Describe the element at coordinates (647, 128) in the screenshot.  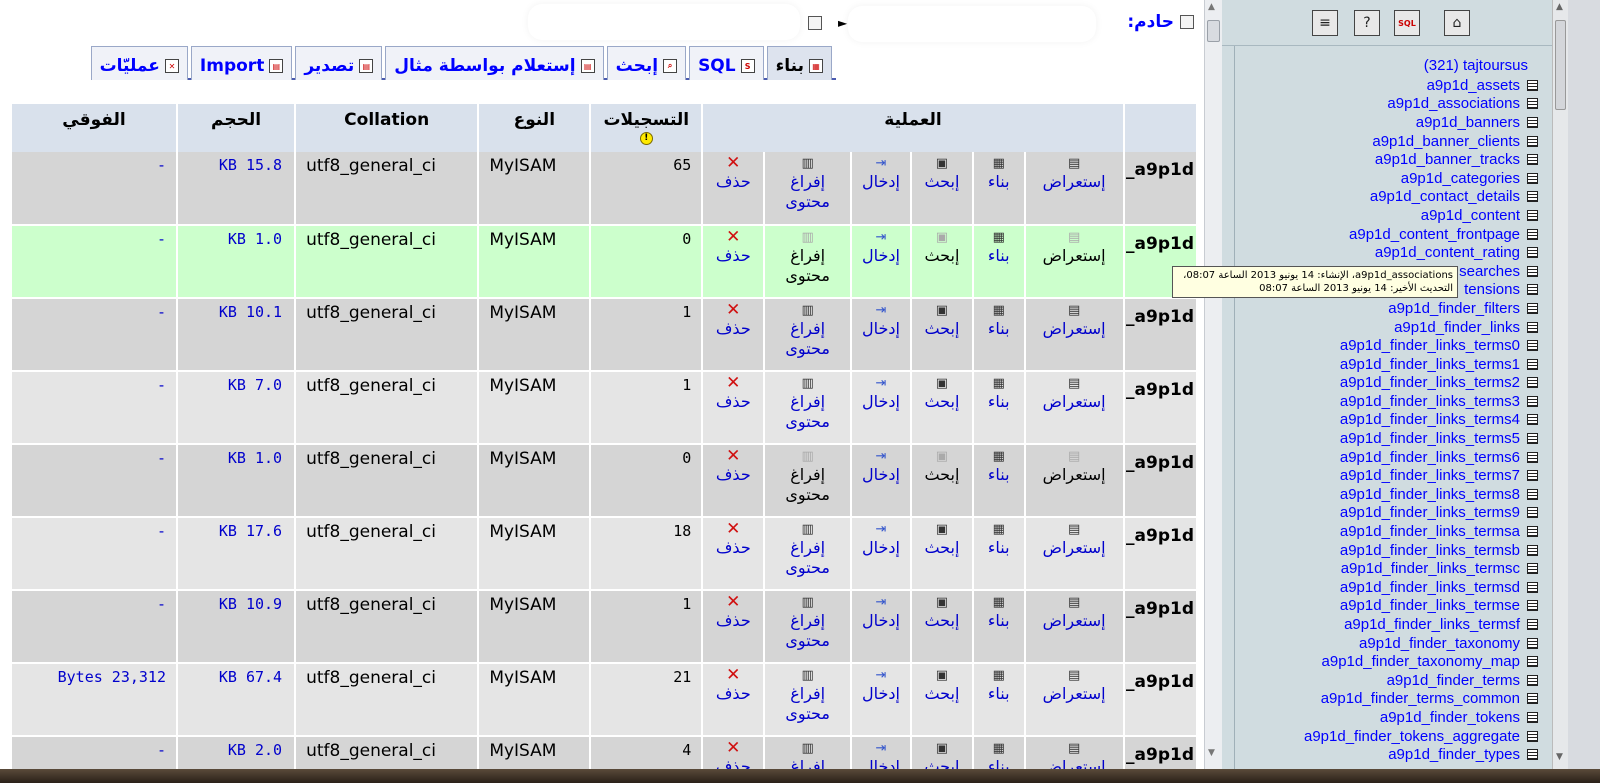
I see `header-records: التسجيلات !` at that location.